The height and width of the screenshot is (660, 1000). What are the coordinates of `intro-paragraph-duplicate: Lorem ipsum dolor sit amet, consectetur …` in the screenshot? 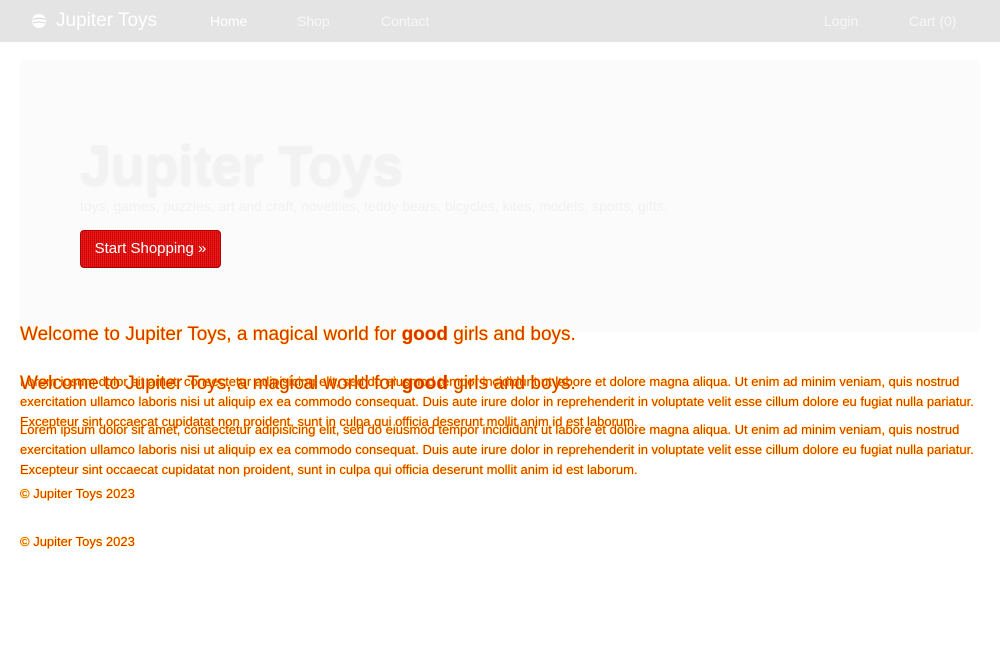 It's located at (497, 449).